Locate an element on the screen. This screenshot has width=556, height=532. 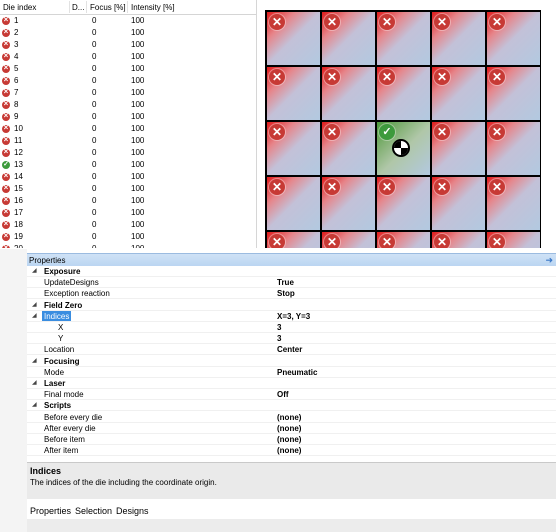
property-value: Off is located at coordinates (283, 394).